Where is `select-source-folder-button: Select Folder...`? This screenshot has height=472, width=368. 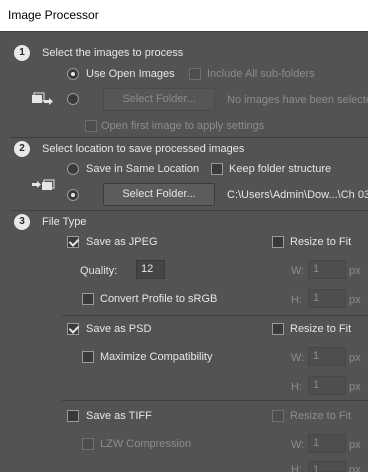 select-source-folder-button: Select Folder... is located at coordinates (159, 99).